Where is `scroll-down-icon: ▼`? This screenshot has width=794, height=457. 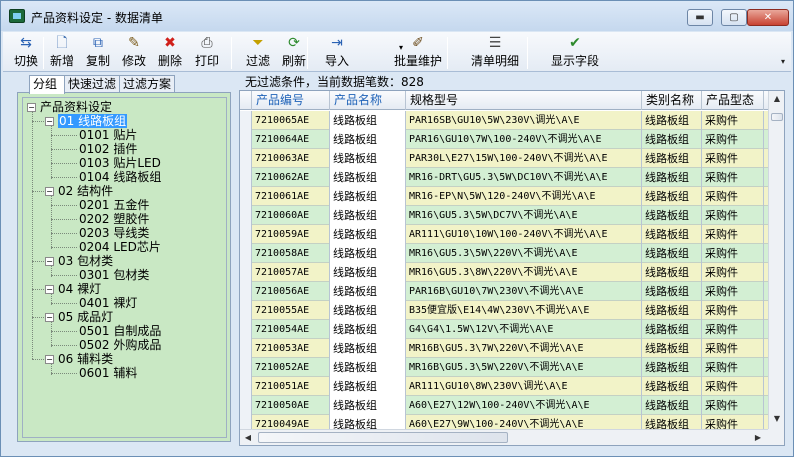
scroll-down-icon: ▼ is located at coordinates (776, 419).